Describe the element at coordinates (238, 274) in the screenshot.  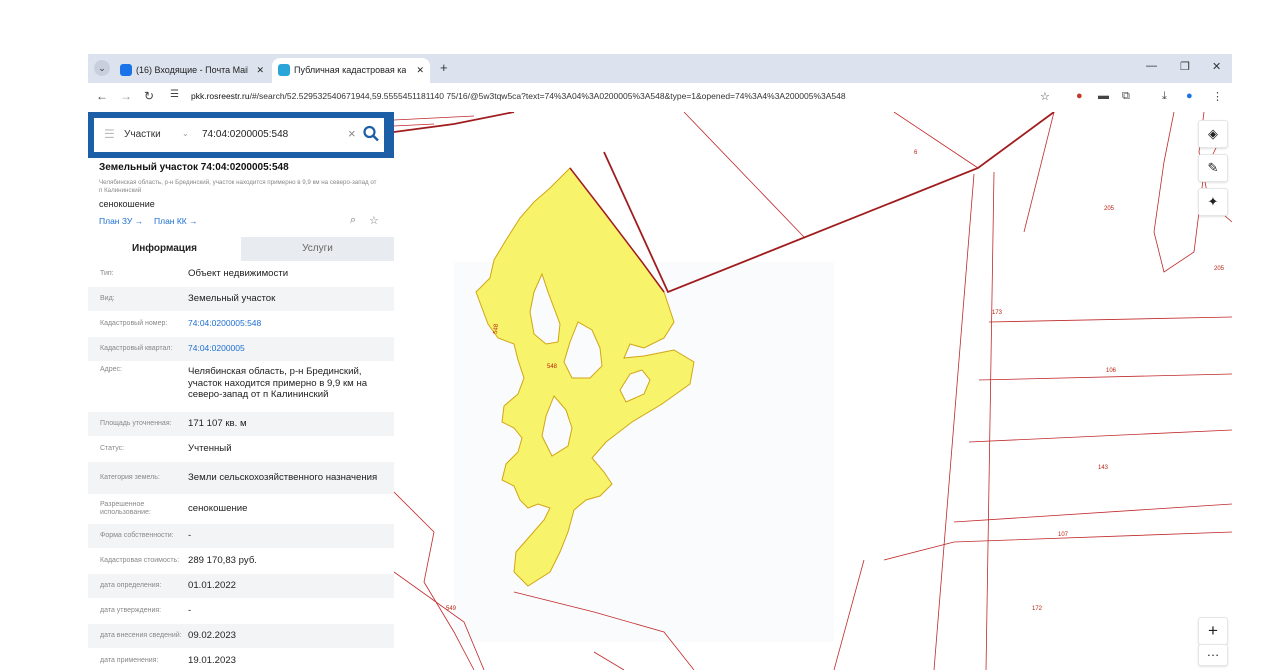
I see `row-value: Объект недвижимости` at that location.